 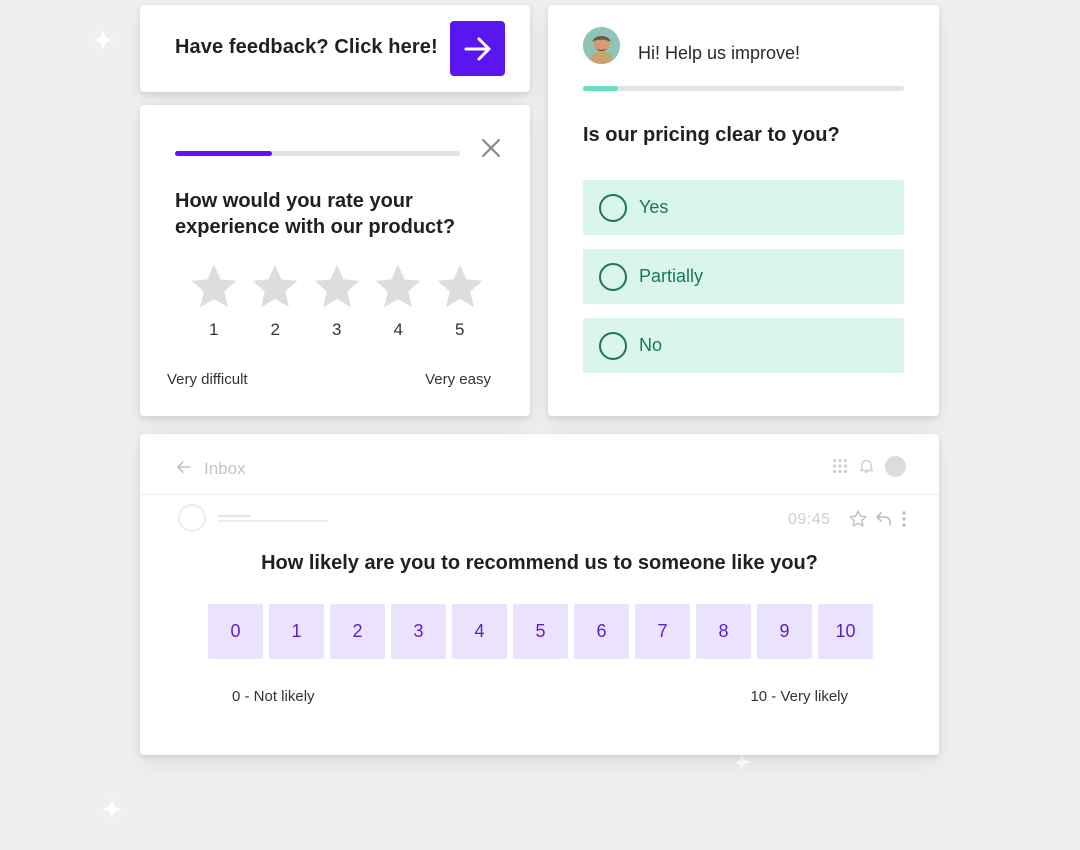 I want to click on more-vertical-icon, so click(x=904, y=519).